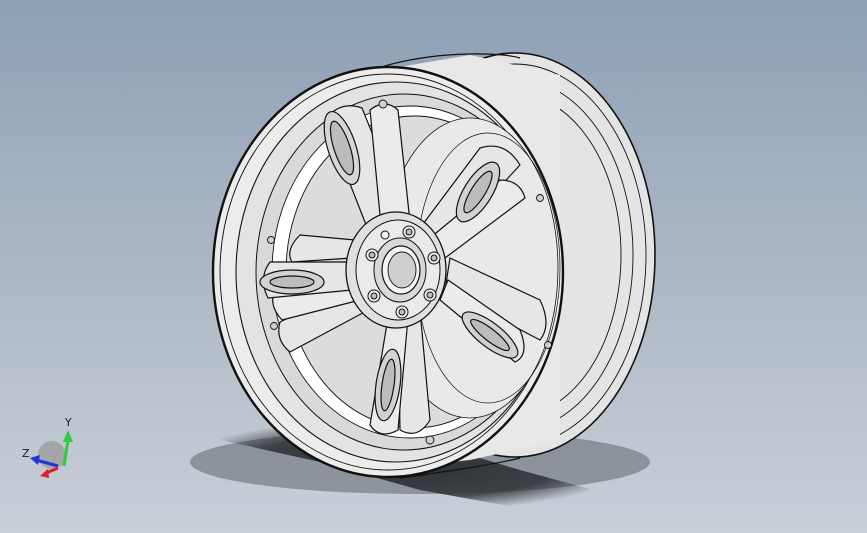  What do you see at coordinates (68, 422) in the screenshot?
I see `y-axis-label: Y` at bounding box center [68, 422].